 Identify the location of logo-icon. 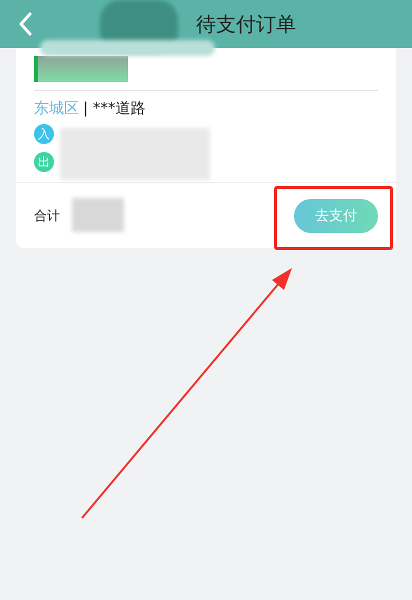
(81, 69).